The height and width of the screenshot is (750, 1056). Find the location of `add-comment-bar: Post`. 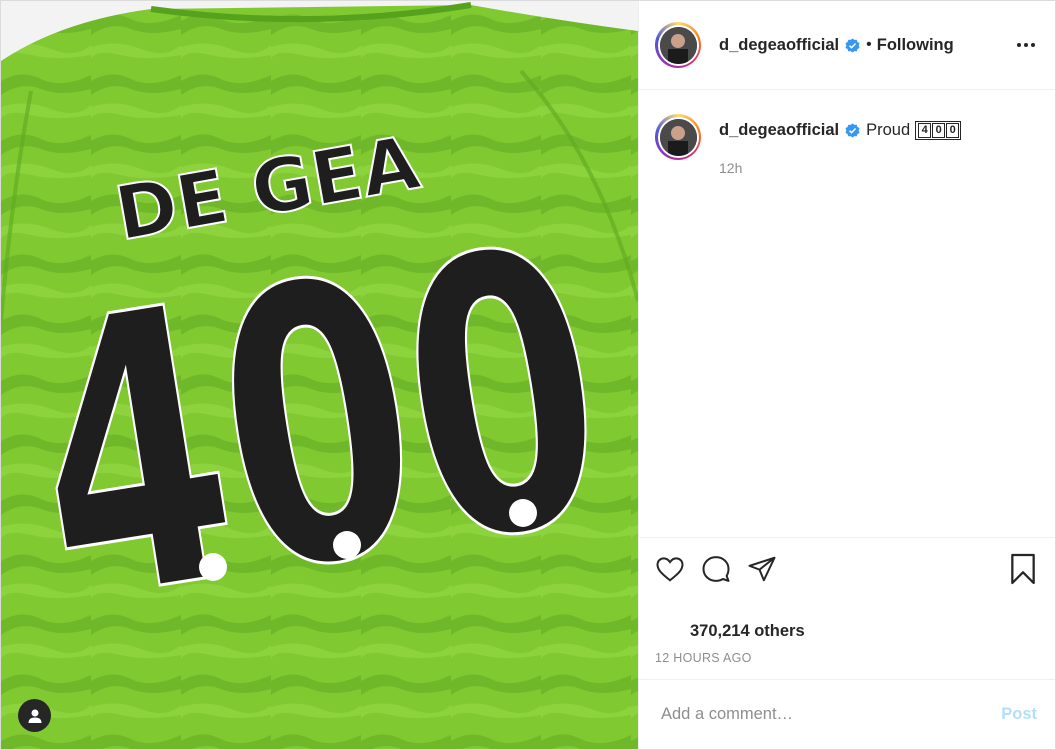

add-comment-bar: Post is located at coordinates (847, 714).